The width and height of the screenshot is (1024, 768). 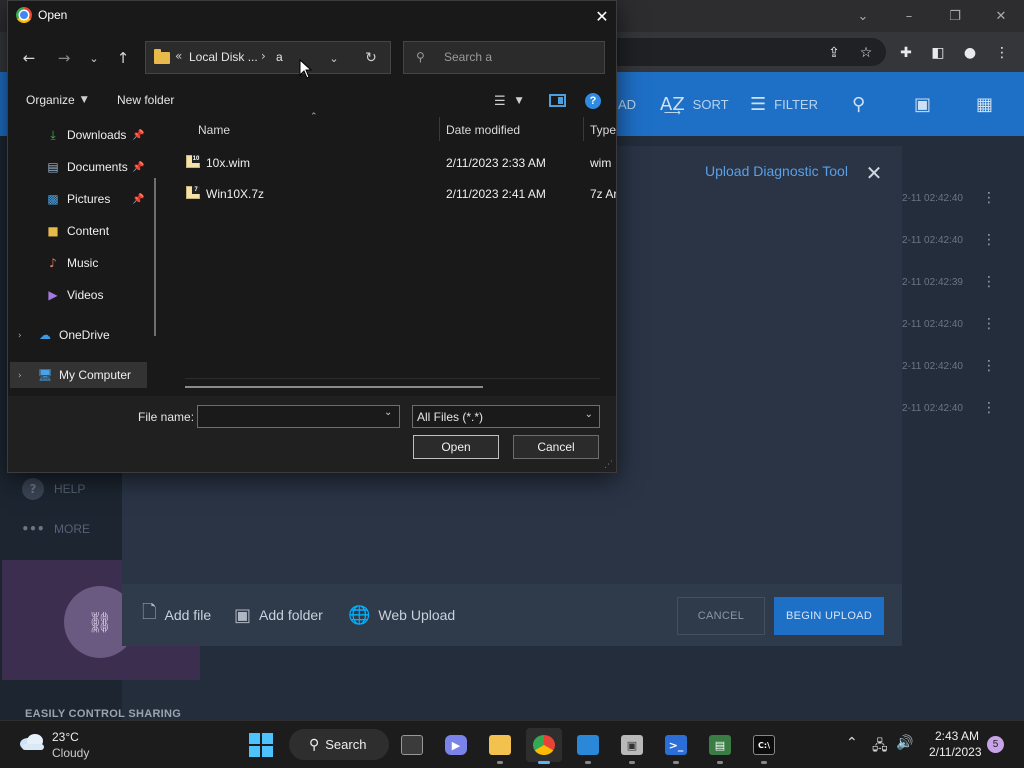 What do you see at coordinates (496, 194) in the screenshot?
I see `file-date: 2/11/2023 2:41 AM` at bounding box center [496, 194].